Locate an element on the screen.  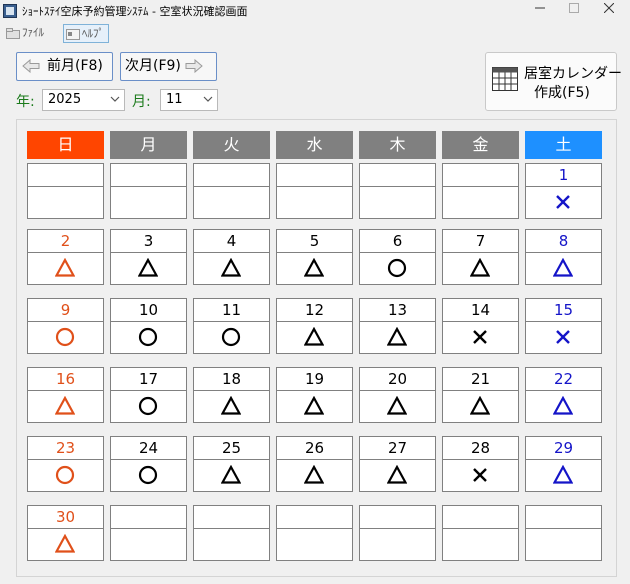
calendar-day-cell: 5 is located at coordinates (314, 257).